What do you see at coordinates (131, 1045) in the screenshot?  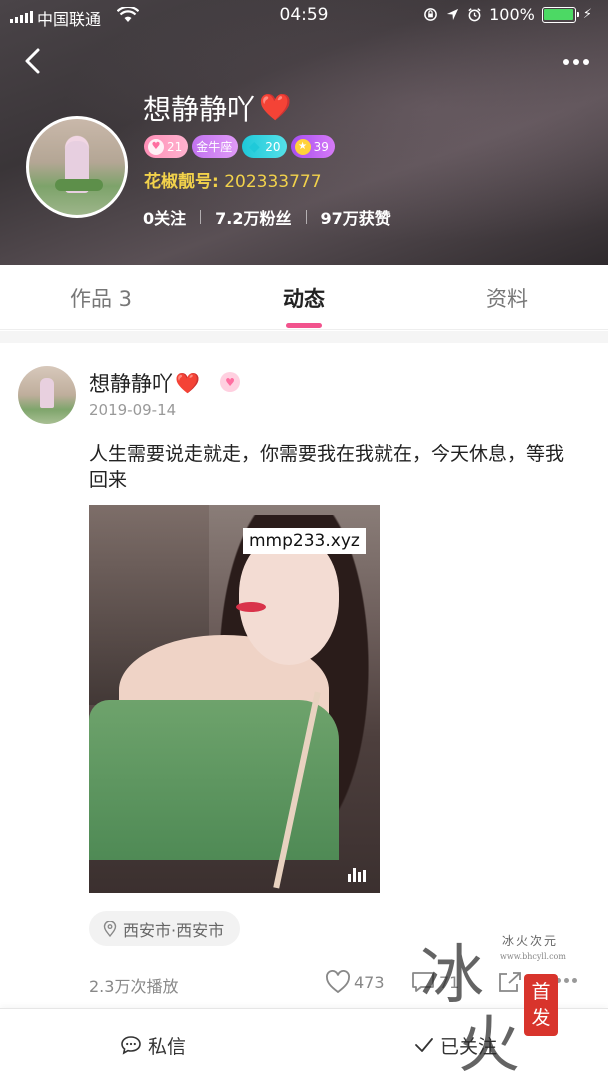 I see `chat-bubble-icon` at bounding box center [131, 1045].